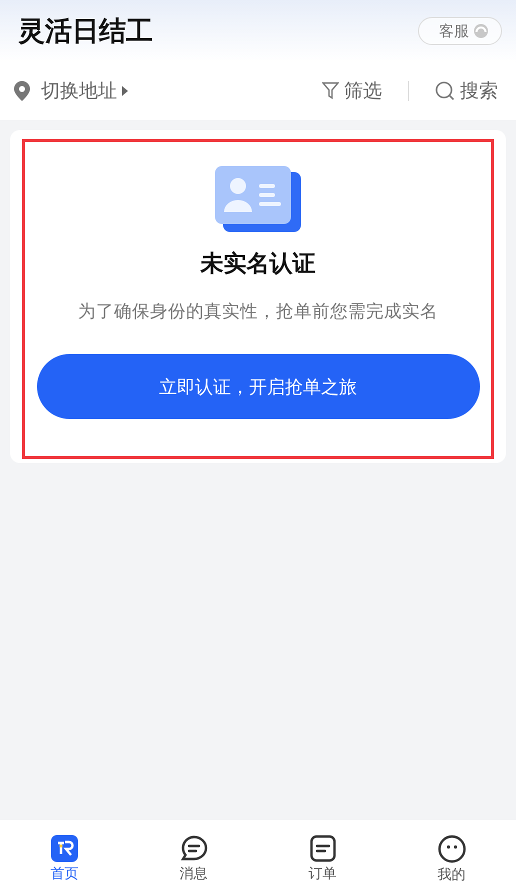  I want to click on headset-icon, so click(481, 31).